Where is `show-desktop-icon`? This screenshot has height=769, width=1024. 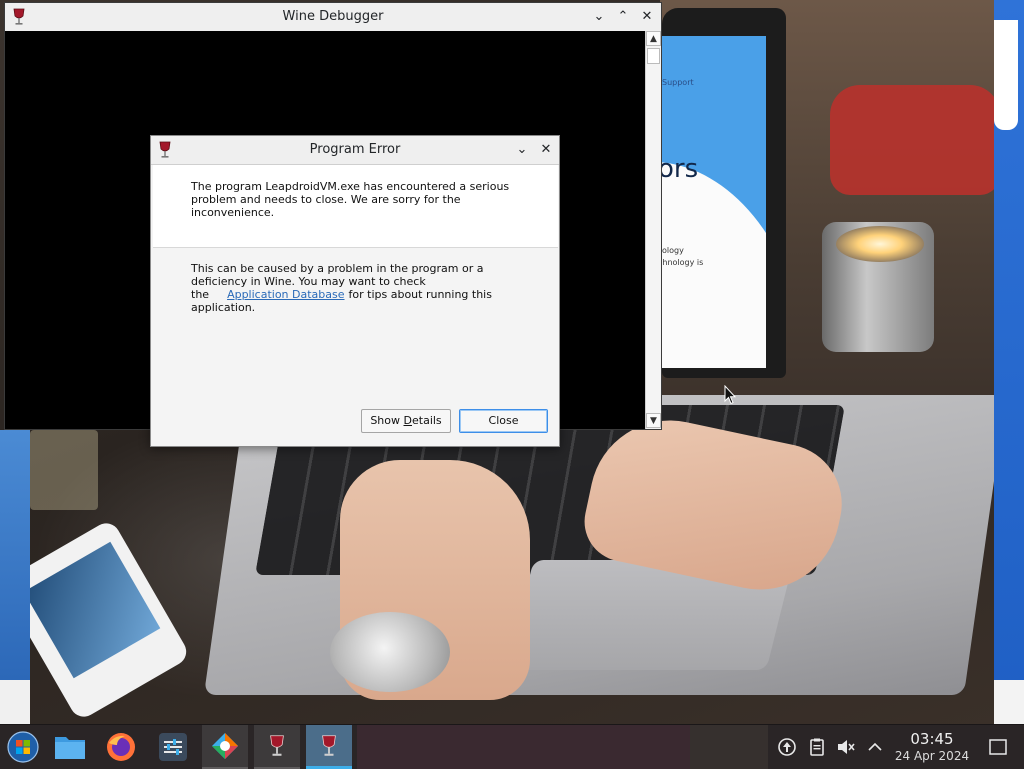 show-desktop-icon is located at coordinates (998, 747).